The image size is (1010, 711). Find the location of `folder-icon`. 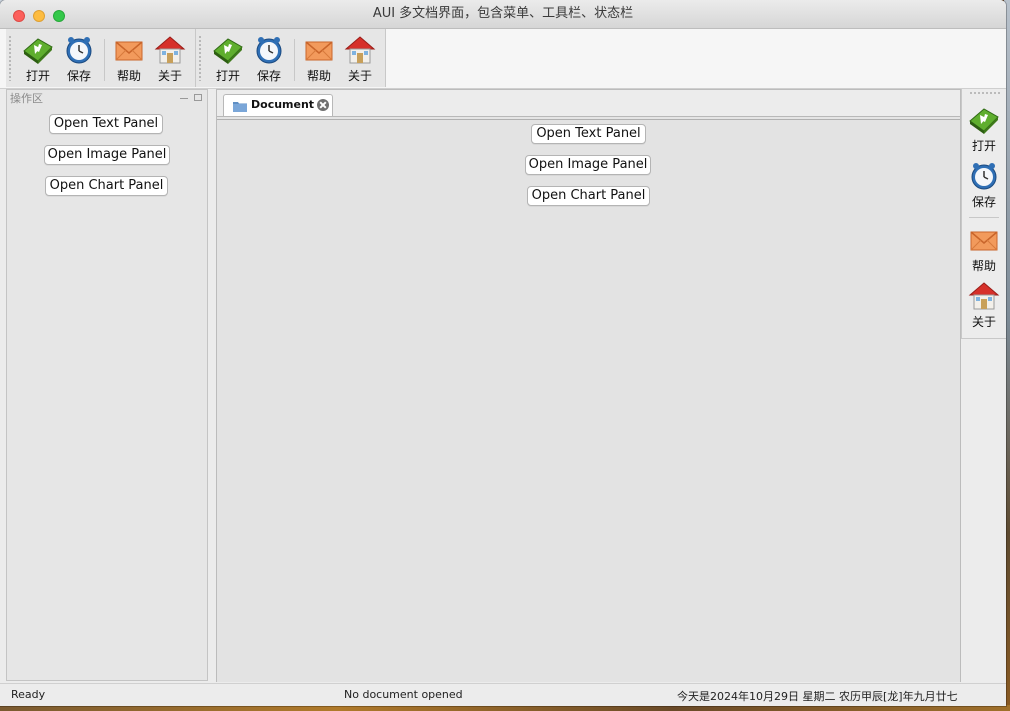

folder-icon is located at coordinates (240, 107).